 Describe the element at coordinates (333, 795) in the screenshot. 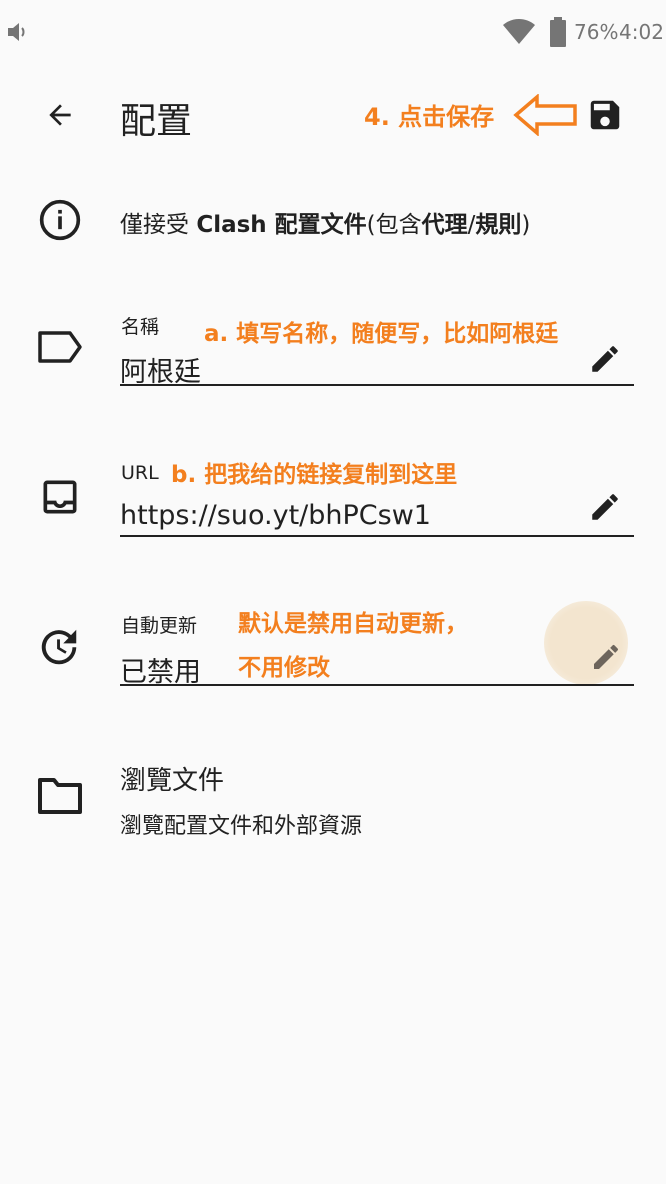

I see `browse-files-row: 瀏覽文件 瀏覽配置文件和外部資源` at that location.